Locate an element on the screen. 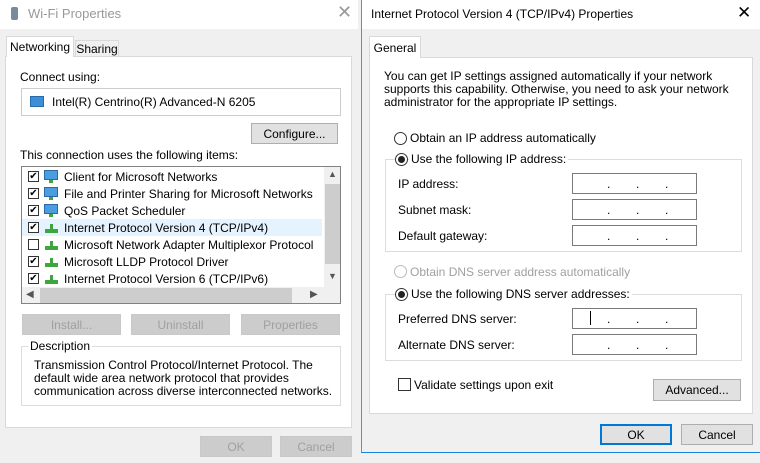 The height and width of the screenshot is (463, 760). list-item: ✔ Client for Microsoft Networks is located at coordinates (172, 176).